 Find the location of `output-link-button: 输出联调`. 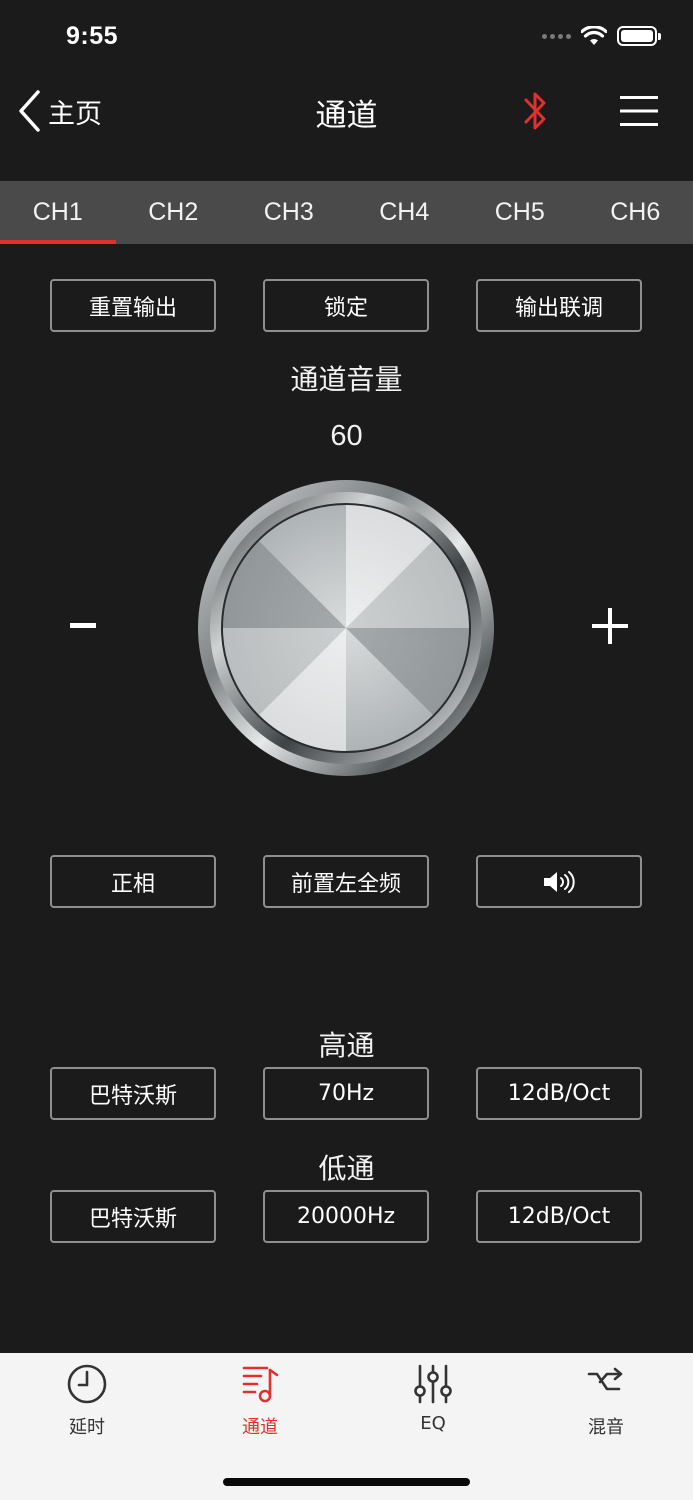

output-link-button: 输出联调 is located at coordinates (559, 305).